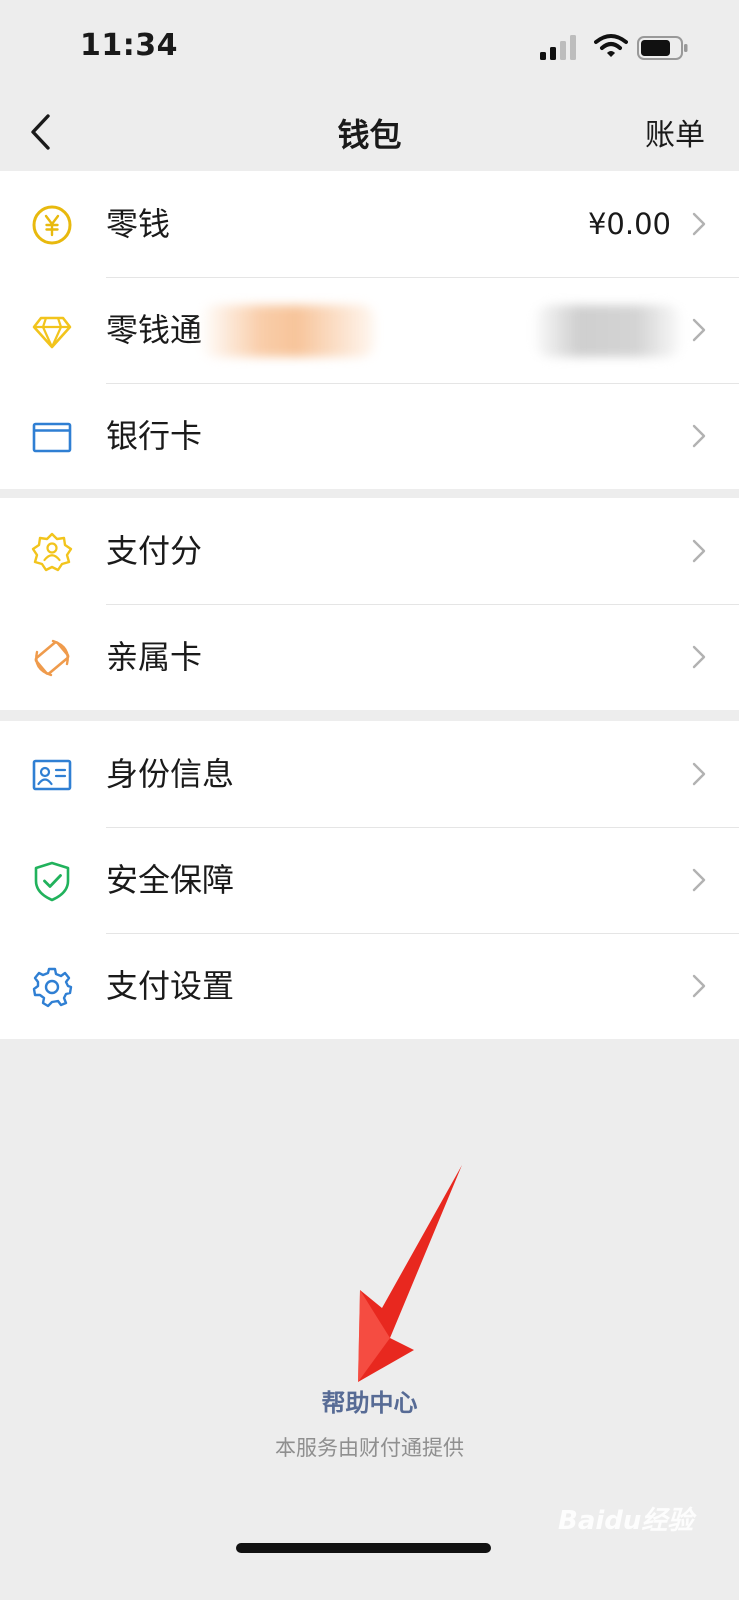 Image resolution: width=739 pixels, height=1600 pixels. What do you see at coordinates (52, 658) in the screenshot?
I see `family-card-icon` at bounding box center [52, 658].